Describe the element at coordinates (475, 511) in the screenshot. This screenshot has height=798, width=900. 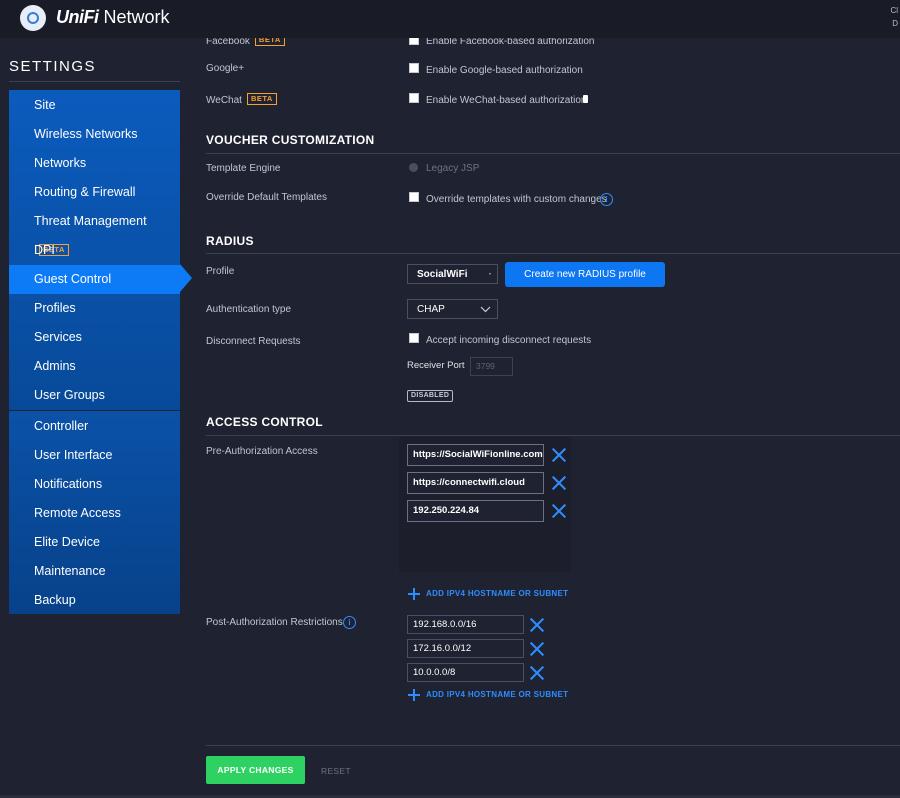
I see `pre-auth-entry: 192.250.224.84` at that location.